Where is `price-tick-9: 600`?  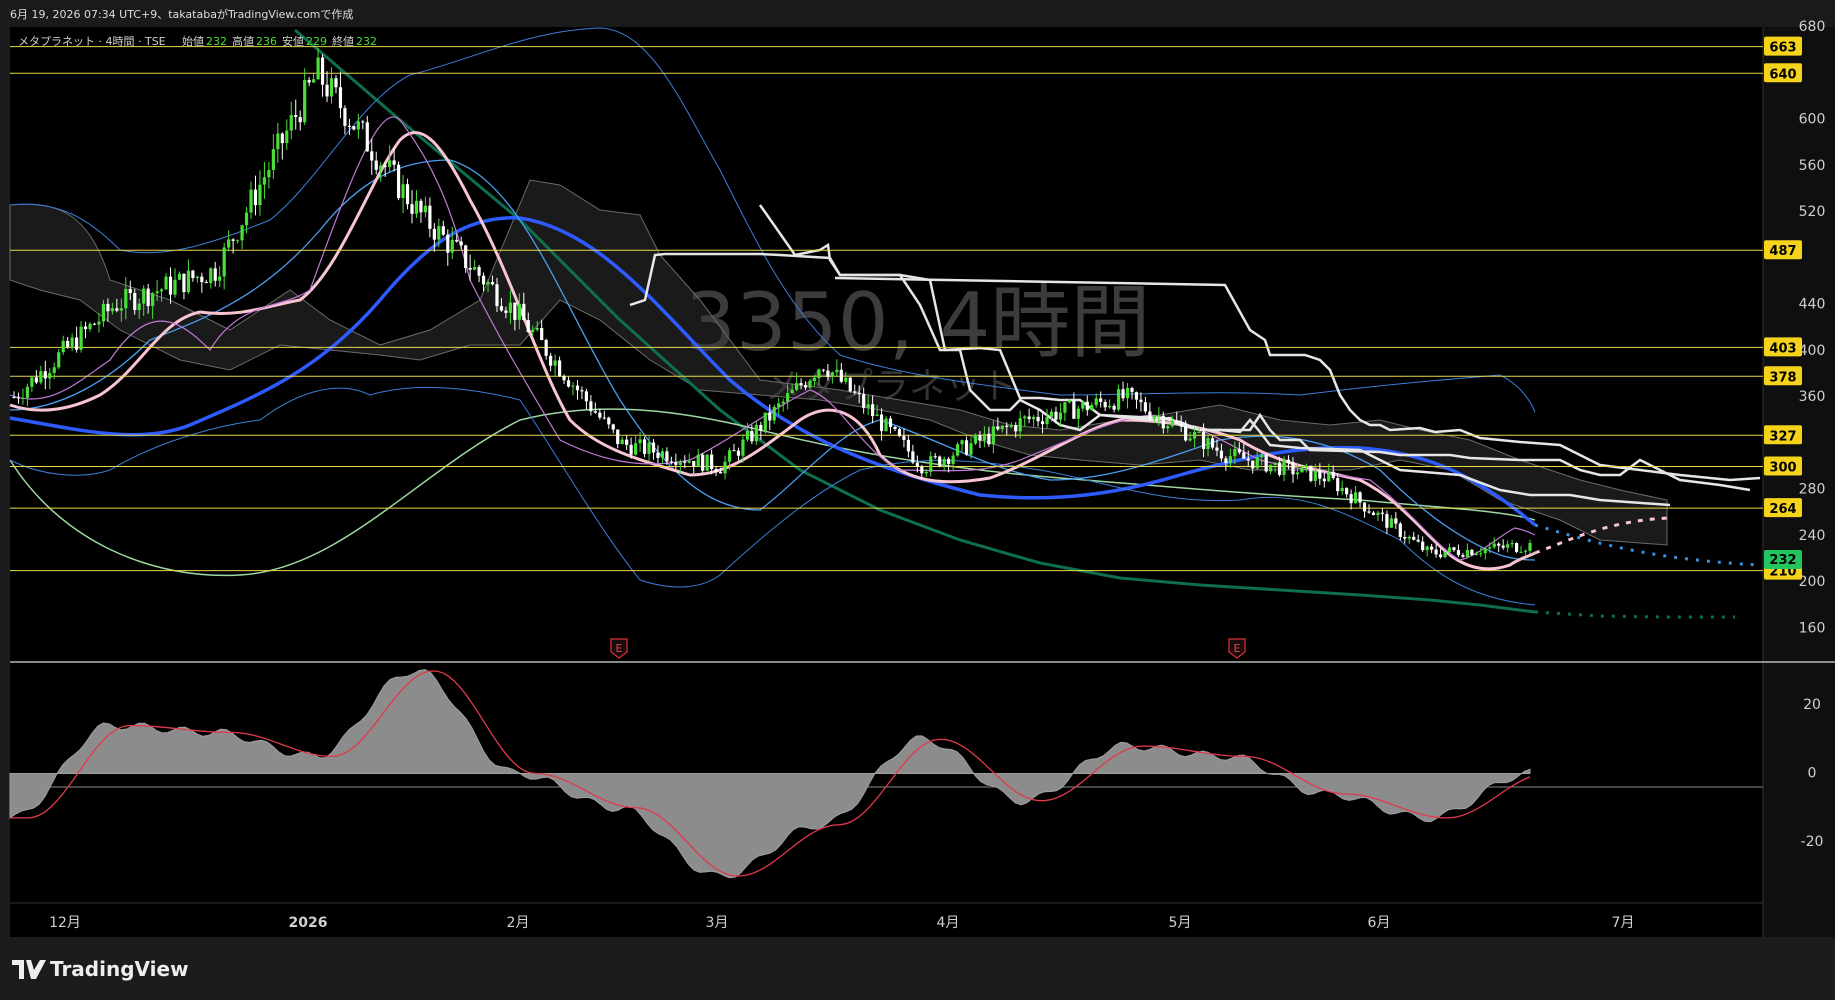
price-tick-9: 600 is located at coordinates (1812, 120).